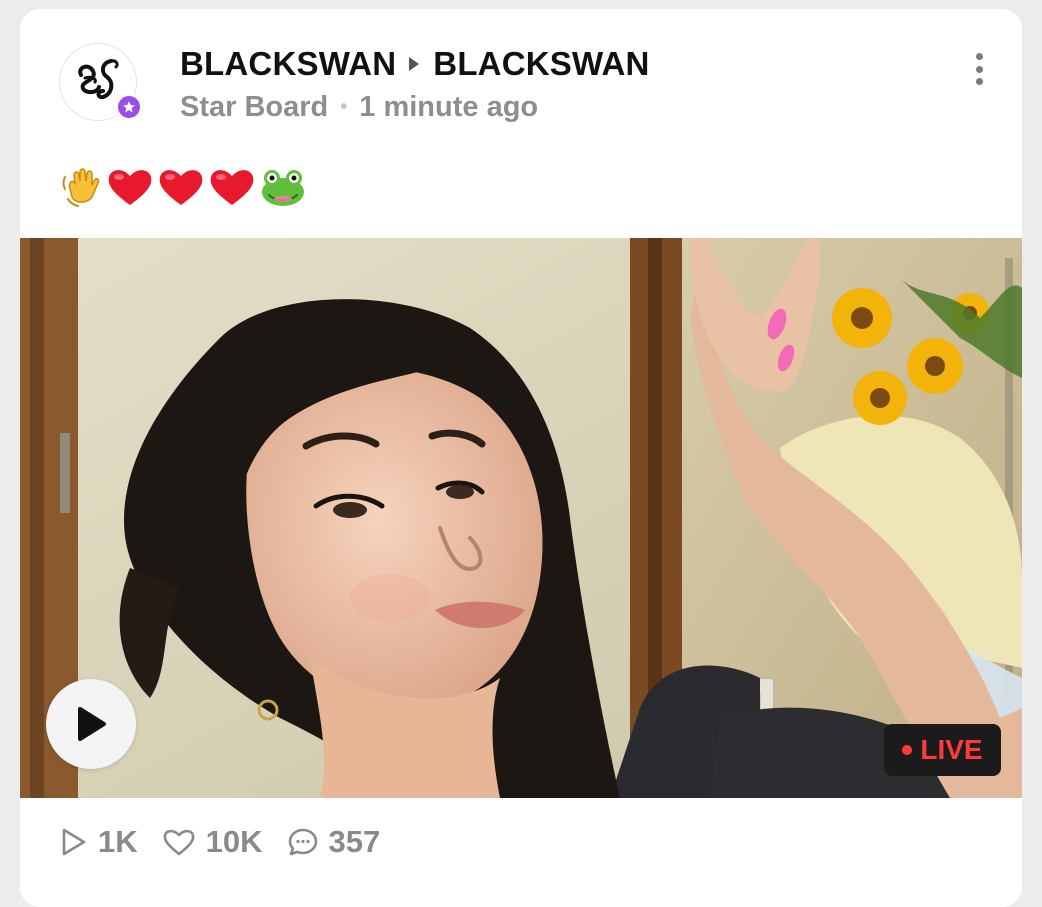  Describe the element at coordinates (449, 107) in the screenshot. I see `post-time: 1 minute ago` at that location.